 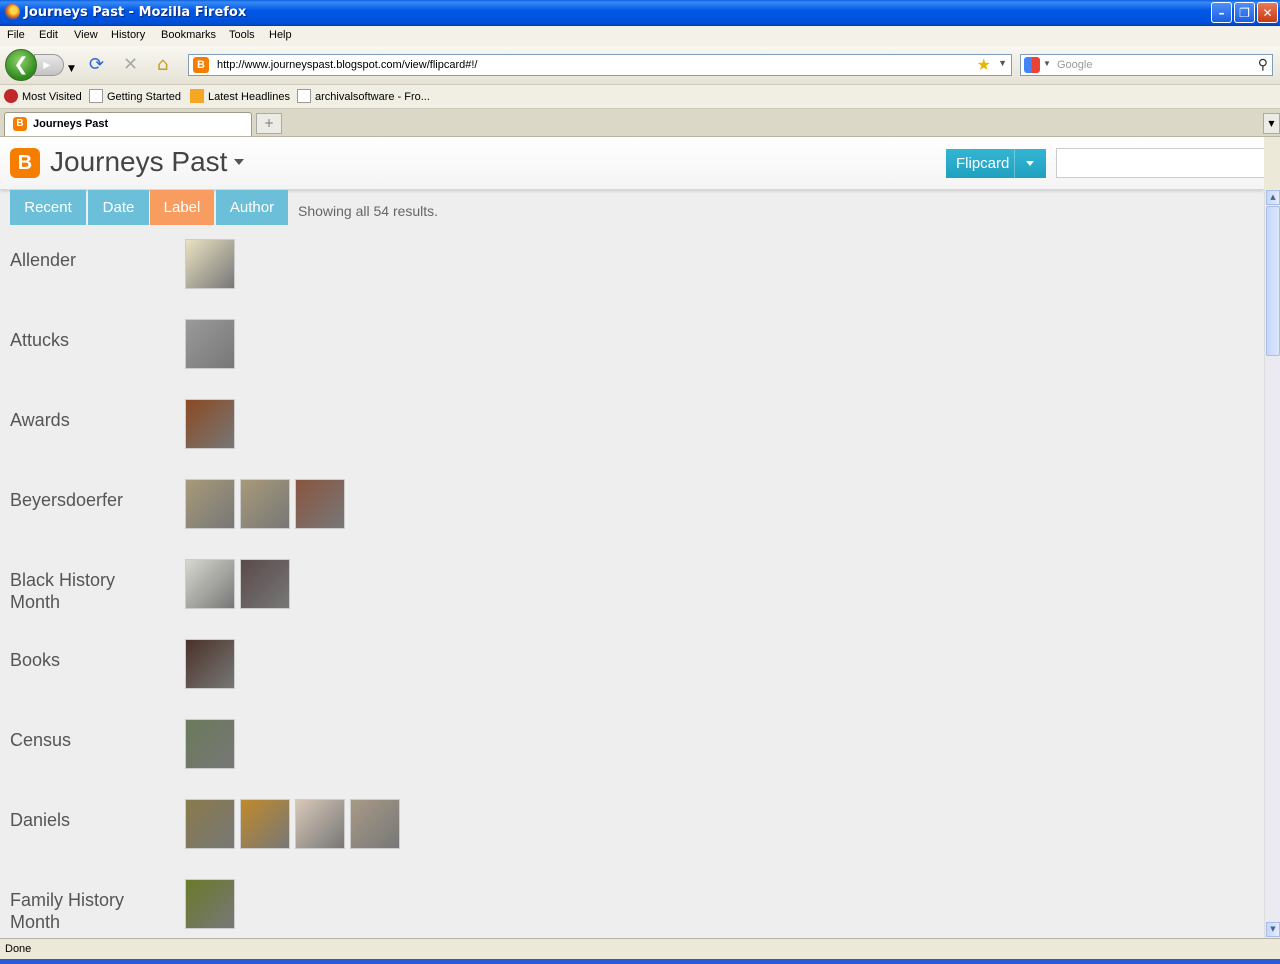 I want to click on label-name: Awards, so click(x=90, y=420).